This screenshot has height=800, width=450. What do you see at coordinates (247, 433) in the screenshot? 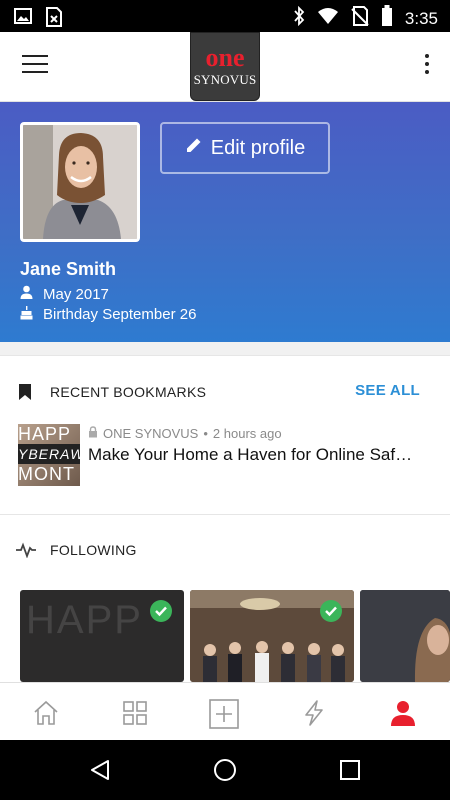
I see `bookmark-time: 2 hours ago` at bounding box center [247, 433].